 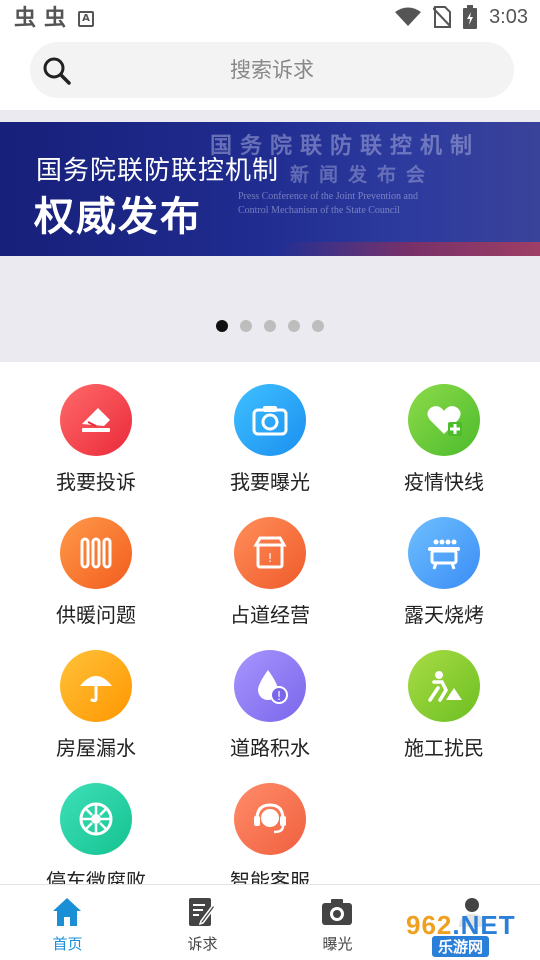 What do you see at coordinates (270, 748) in the screenshot?
I see `service-label: 道路积水` at bounding box center [270, 748].